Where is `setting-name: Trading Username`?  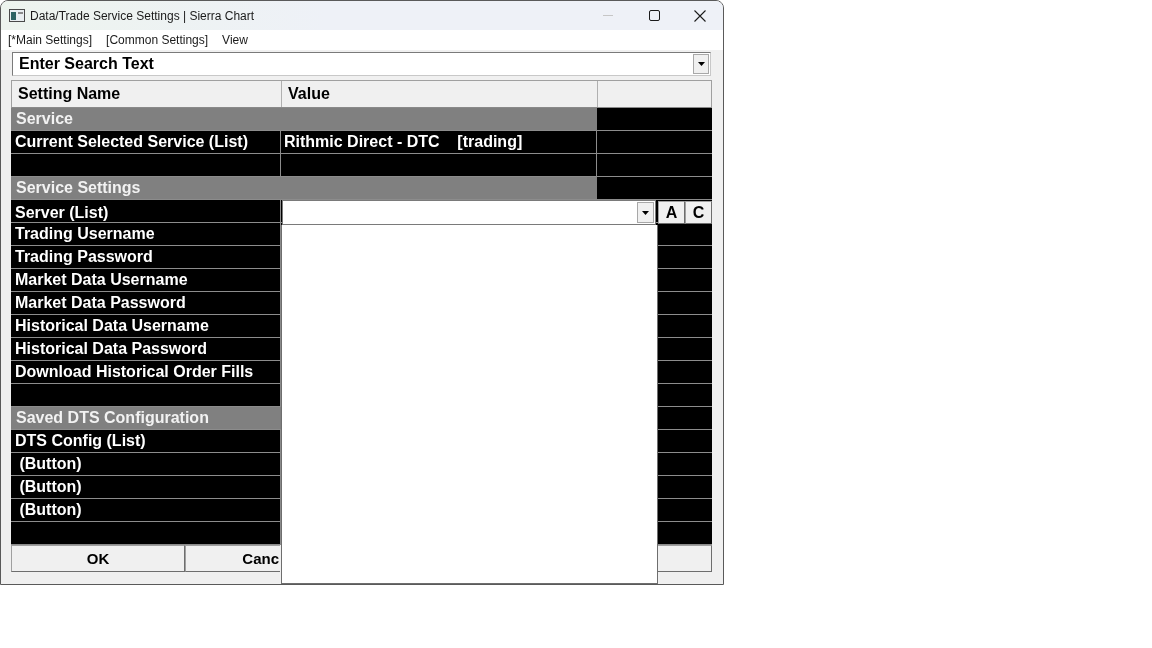 setting-name: Trading Username is located at coordinates (146, 234).